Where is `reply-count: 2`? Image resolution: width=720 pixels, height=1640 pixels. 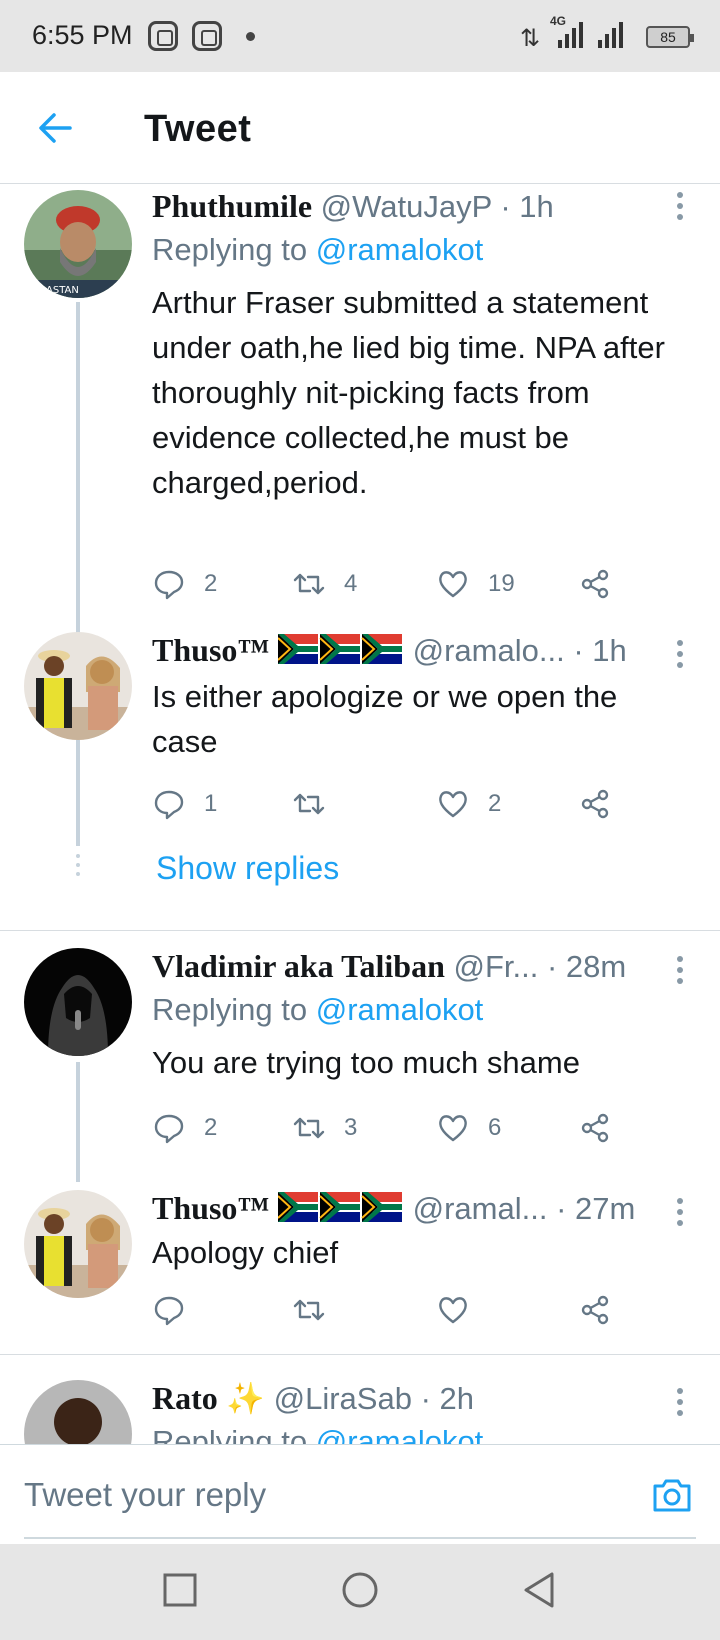 reply-count: 2 is located at coordinates (211, 1127).